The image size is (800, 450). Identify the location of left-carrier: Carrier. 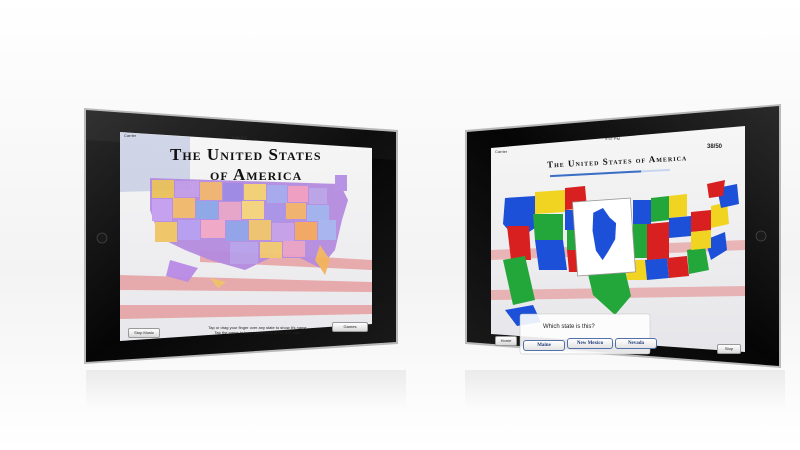
(130, 135).